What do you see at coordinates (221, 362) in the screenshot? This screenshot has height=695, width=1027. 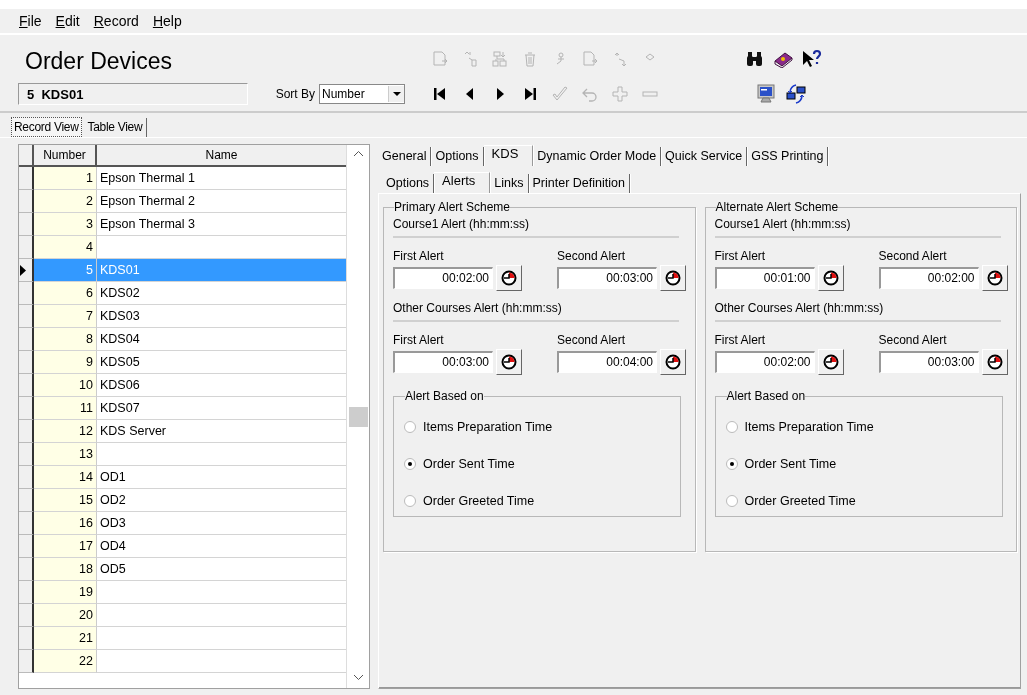 I see `table-cell: KDS05` at bounding box center [221, 362].